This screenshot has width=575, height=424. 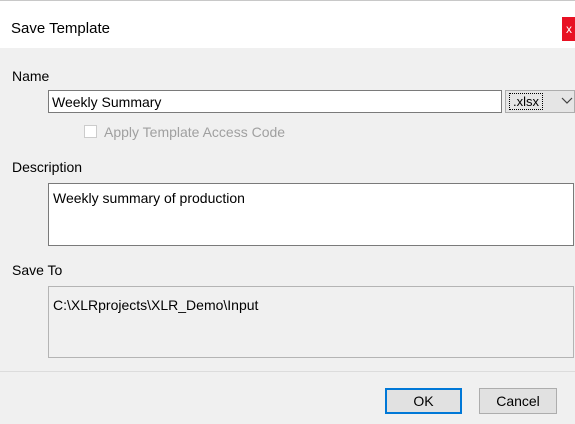 What do you see at coordinates (518, 401) in the screenshot?
I see `cancel-button: Cancel` at bounding box center [518, 401].